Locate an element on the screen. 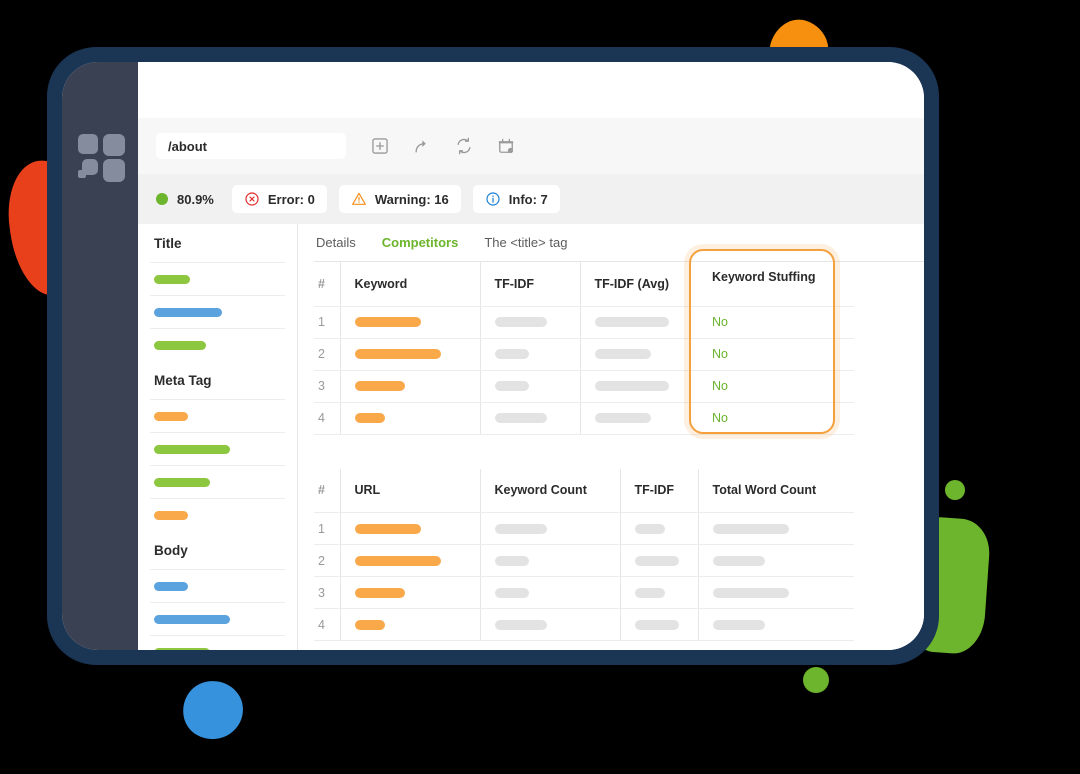 Image resolution: width=1080 pixels, height=774 pixels. col-header-tfidf-avg: TF-IDF (Avg) is located at coordinates (638, 284).